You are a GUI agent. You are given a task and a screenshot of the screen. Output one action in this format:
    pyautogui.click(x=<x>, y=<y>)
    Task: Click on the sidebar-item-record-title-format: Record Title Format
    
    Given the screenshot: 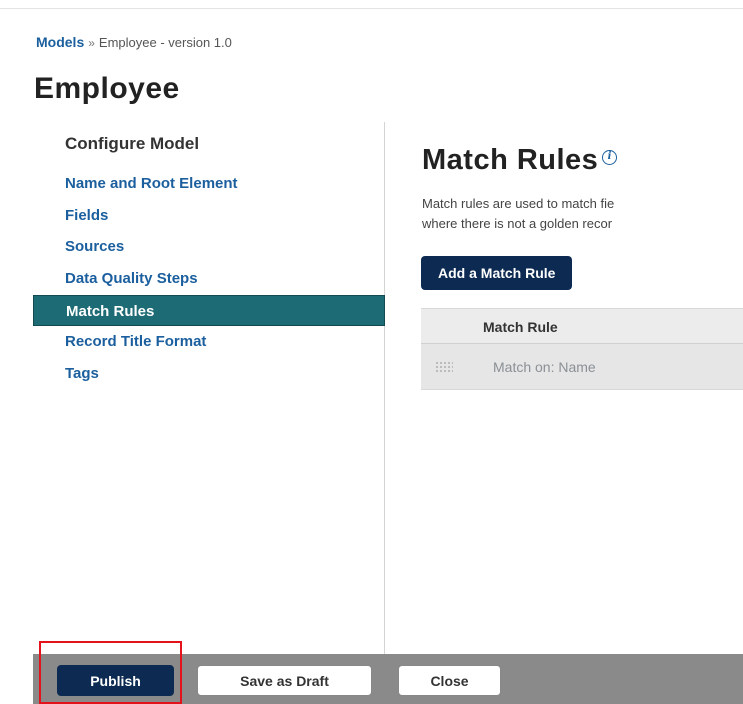 What is the action you would take?
    pyautogui.click(x=209, y=342)
    